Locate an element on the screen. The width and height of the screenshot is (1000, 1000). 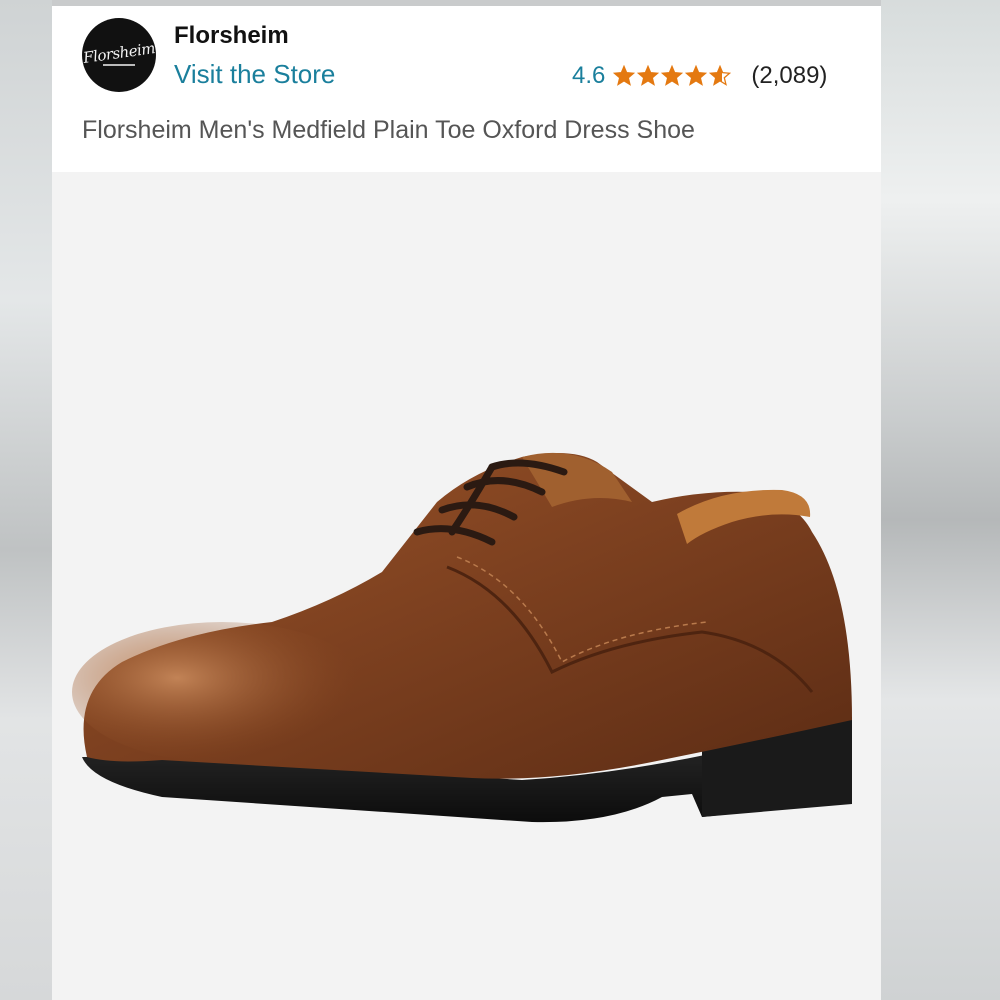
visit-store-link: Visit the Store is located at coordinates (254, 74).